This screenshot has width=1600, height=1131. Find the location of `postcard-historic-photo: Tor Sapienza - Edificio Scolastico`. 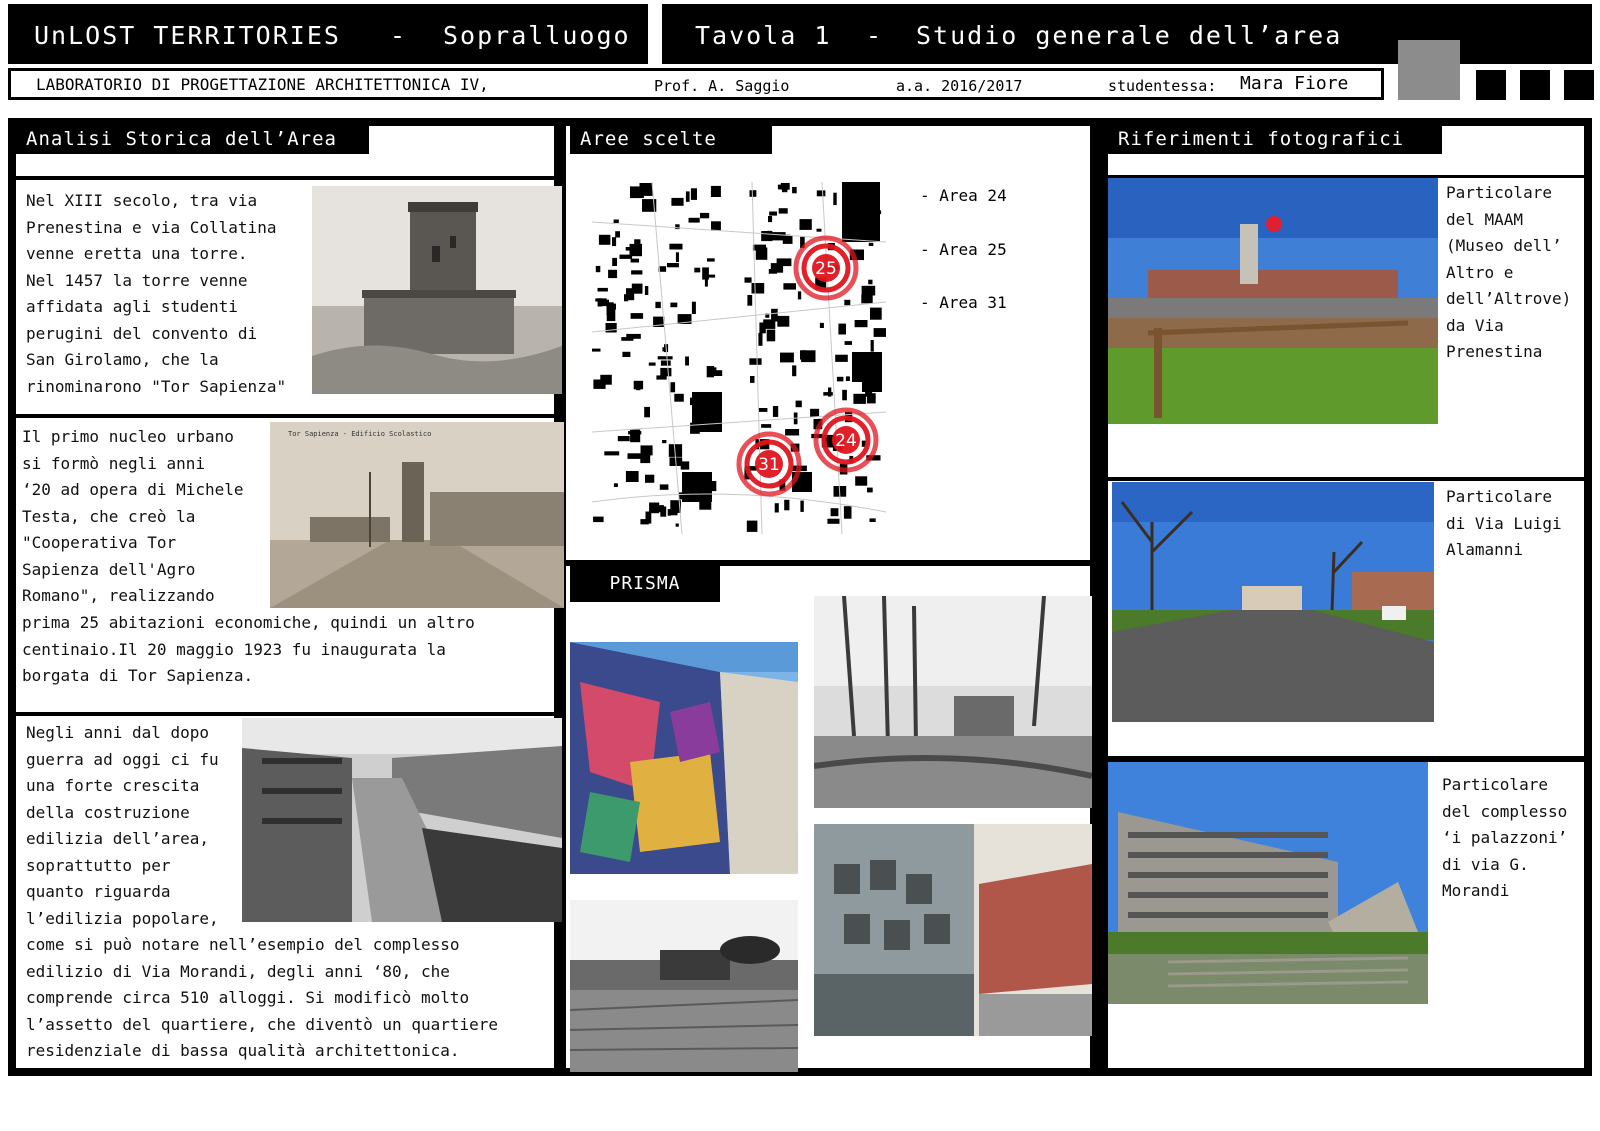

postcard-historic-photo: Tor Sapienza - Edificio Scolastico is located at coordinates (417, 515).